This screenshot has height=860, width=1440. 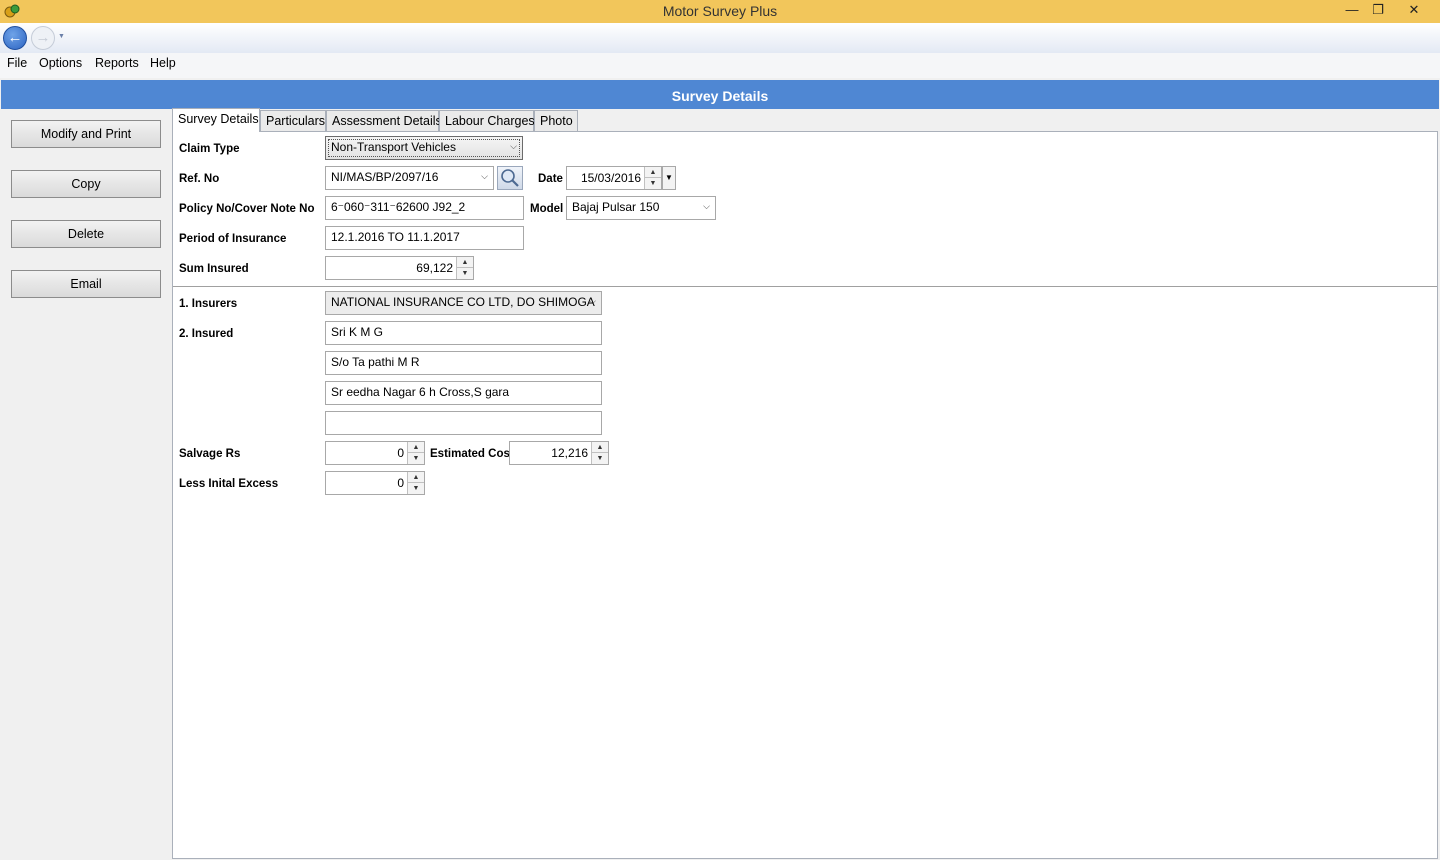 What do you see at coordinates (805, 286) in the screenshot?
I see `section-divider` at bounding box center [805, 286].